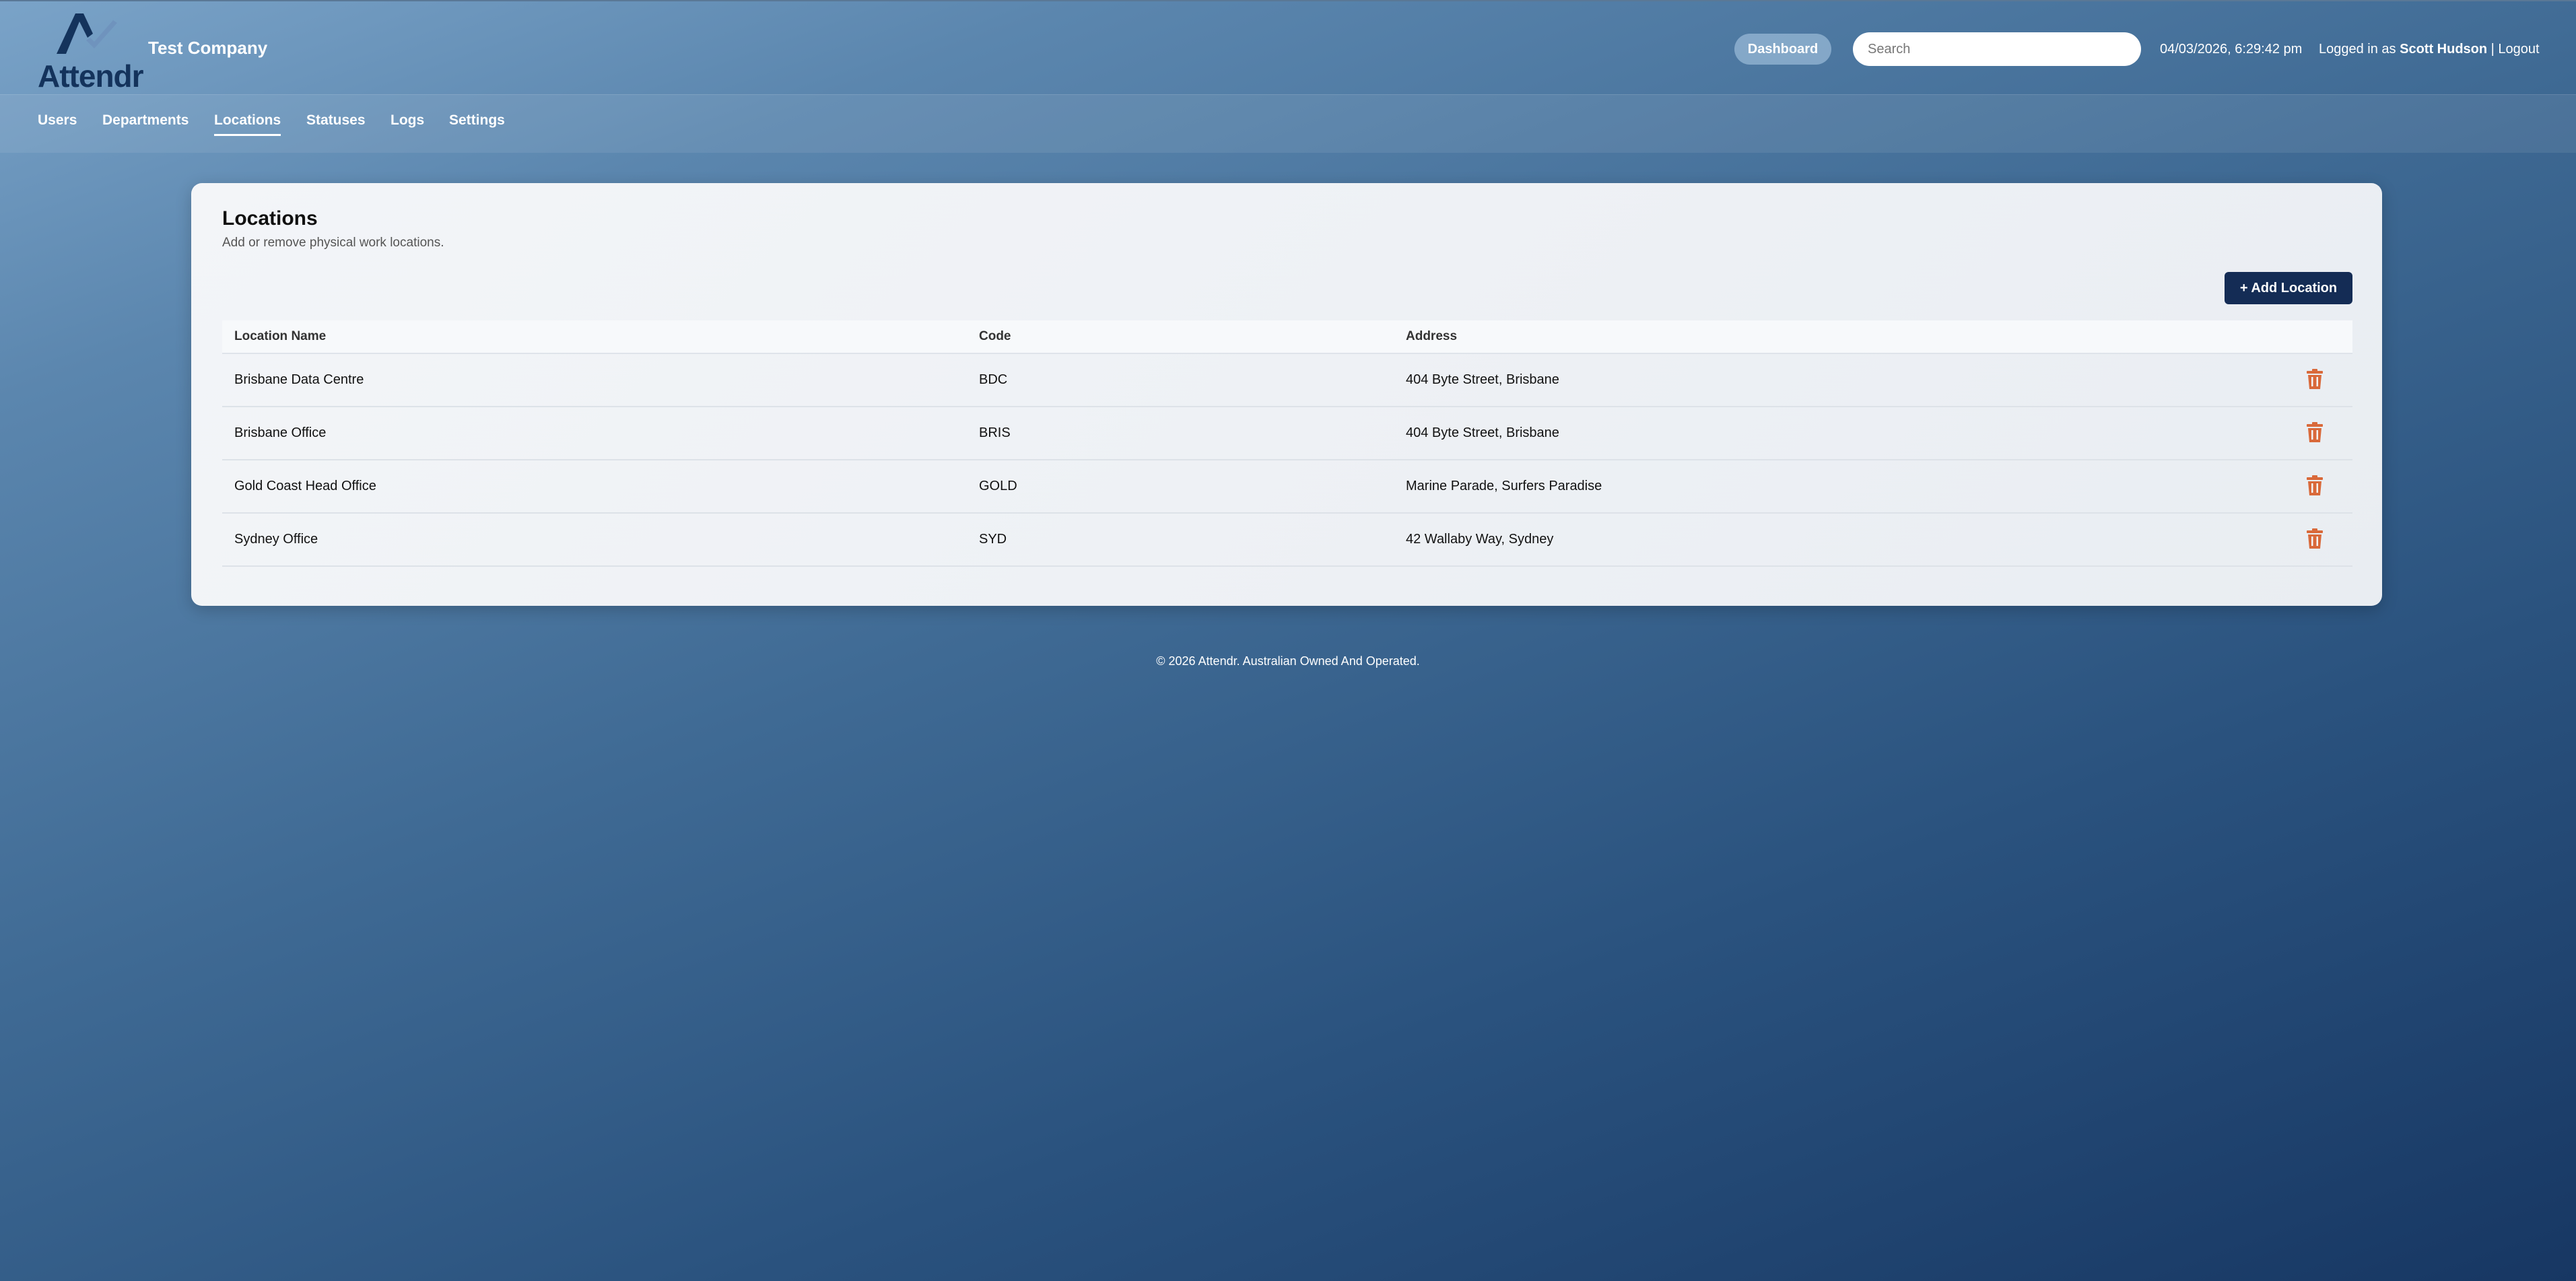  Describe the element at coordinates (1287, 337) in the screenshot. I see `table-header: Location Name Code Address` at that location.